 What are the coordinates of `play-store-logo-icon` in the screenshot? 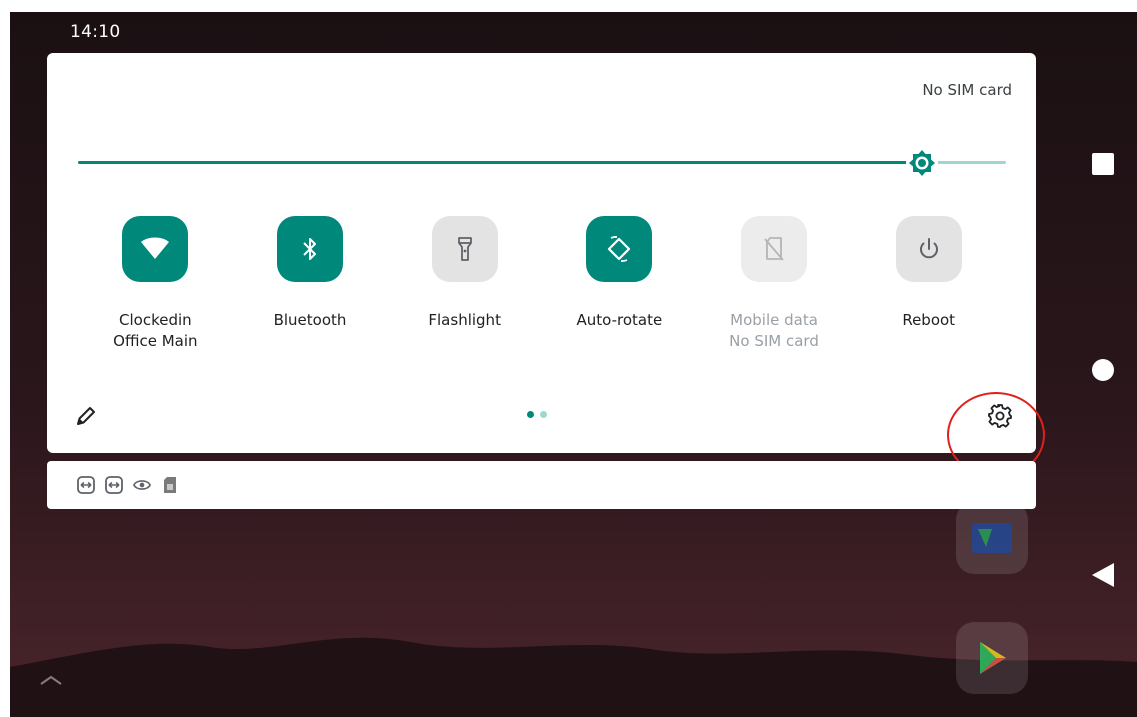 It's located at (993, 658).